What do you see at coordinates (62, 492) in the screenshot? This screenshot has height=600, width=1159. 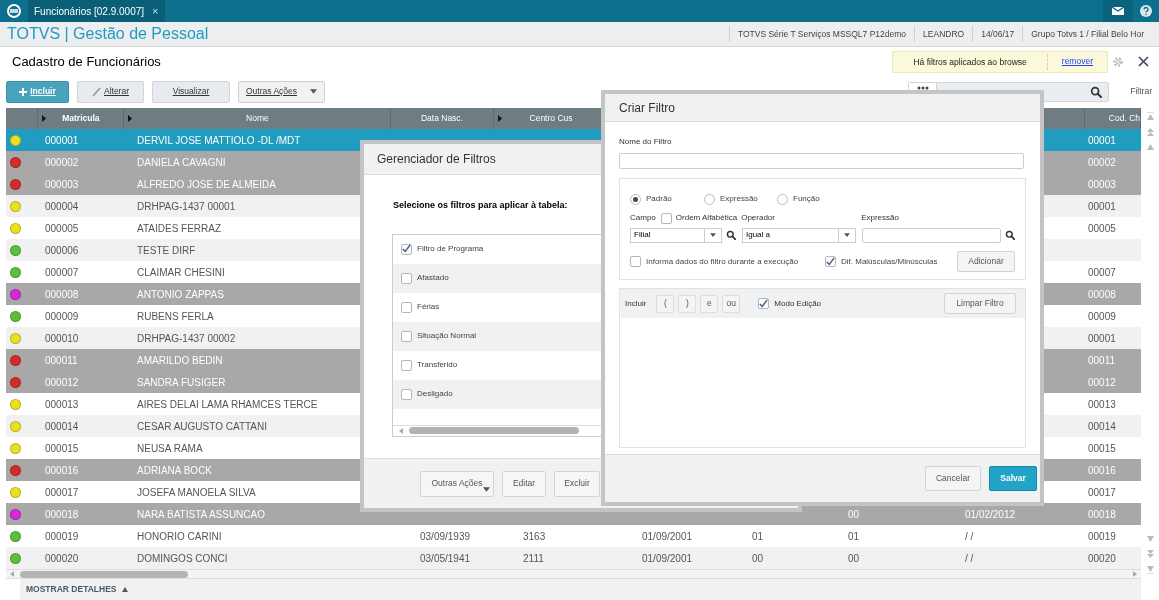 I see `table-cell-text: 000017` at bounding box center [62, 492].